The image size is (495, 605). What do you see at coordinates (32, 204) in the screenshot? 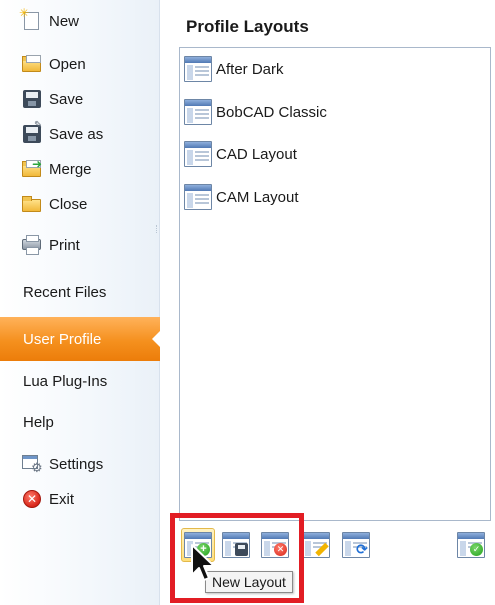
I see `close-folder-icon` at bounding box center [32, 204].